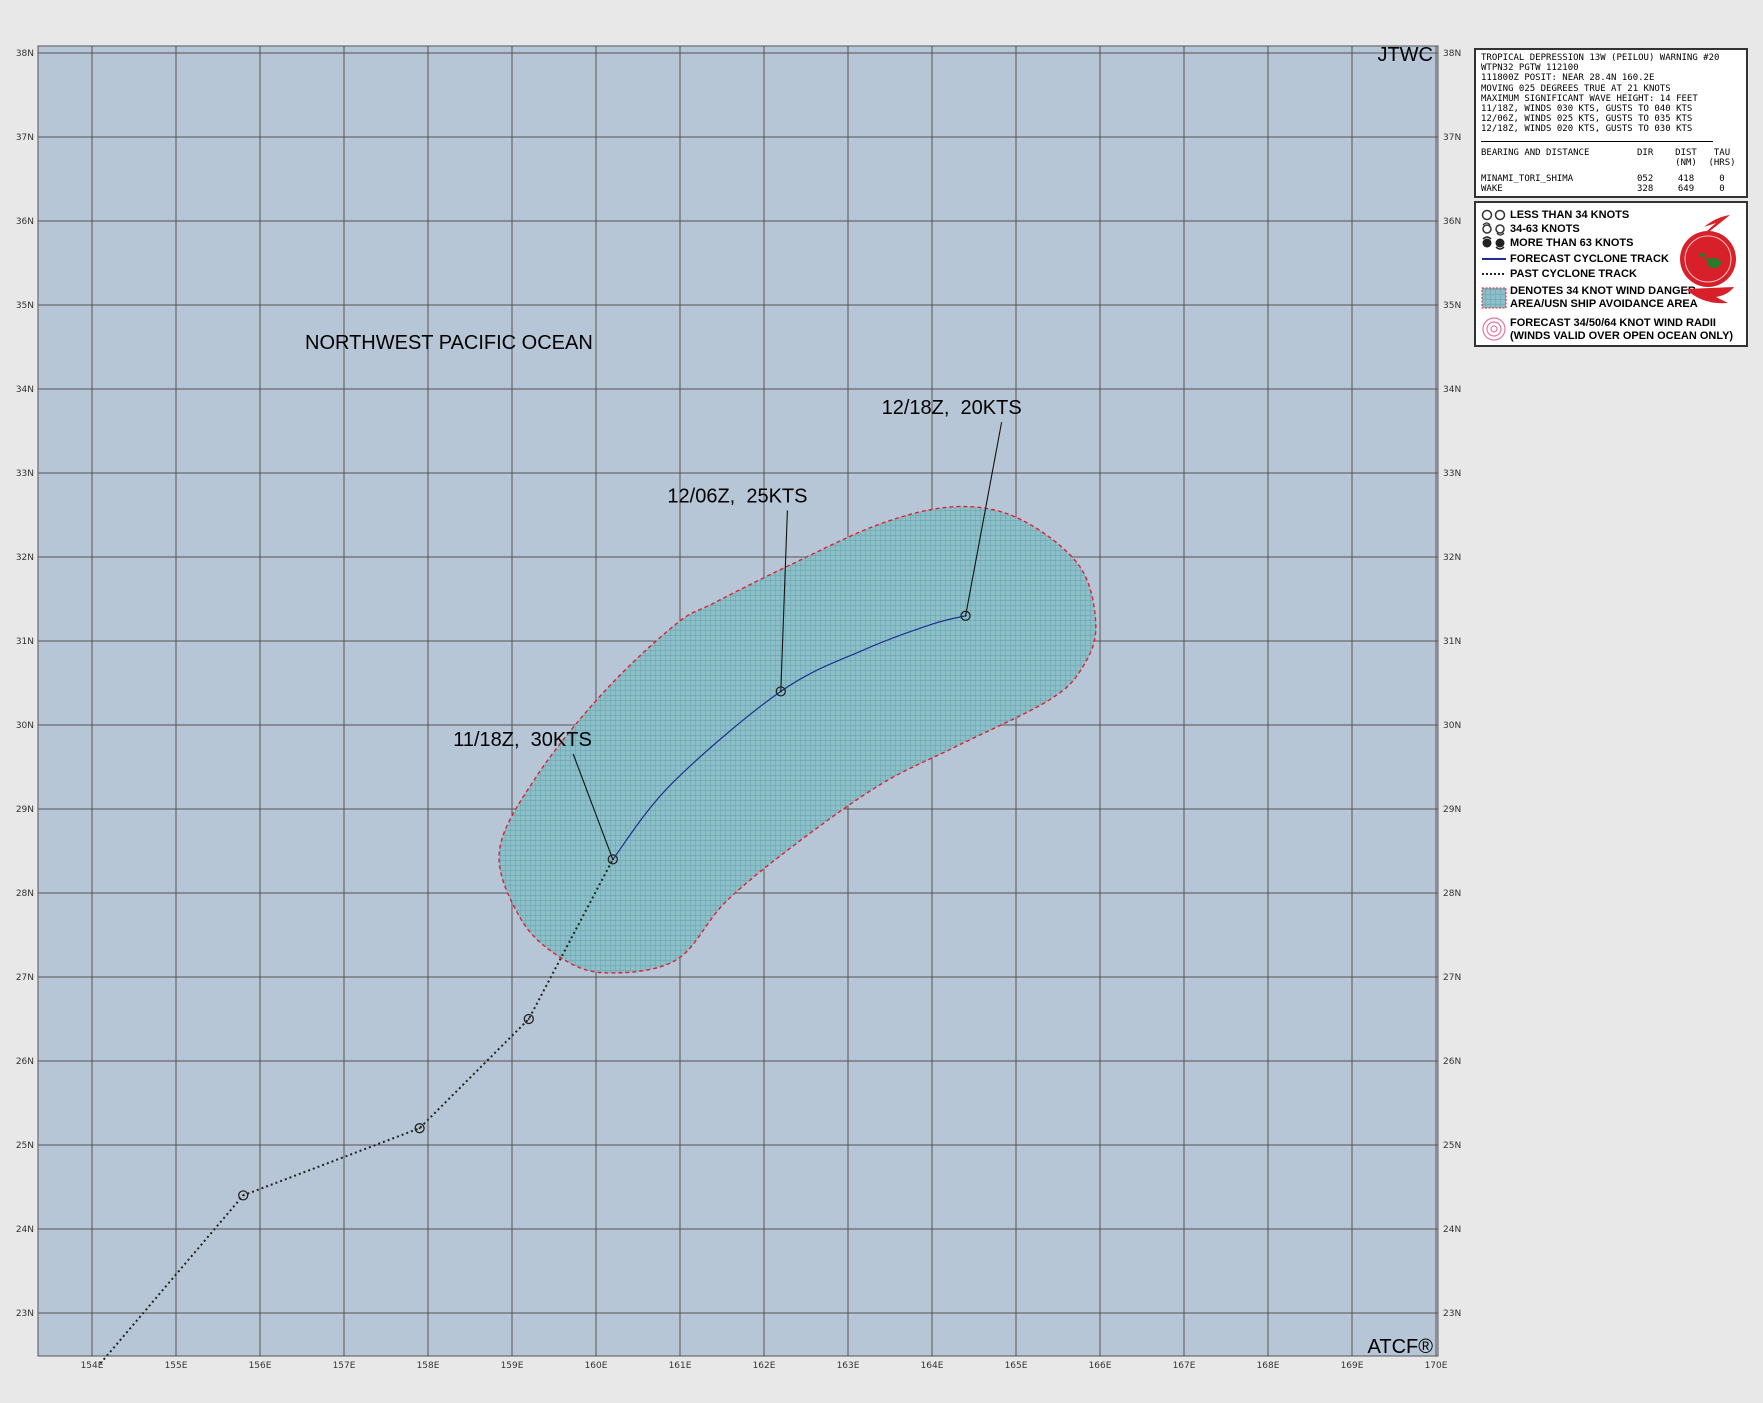 The width and height of the screenshot is (1763, 1403). Describe the element at coordinates (1611, 163) in the screenshot. I see `bearing-units: (NM) (HRS)` at that location.